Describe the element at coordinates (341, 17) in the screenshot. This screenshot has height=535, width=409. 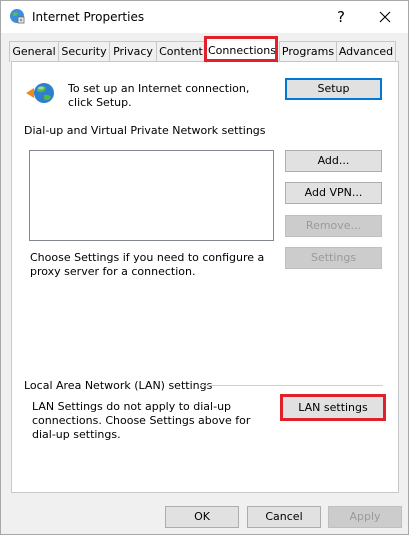
I see `help-button: ?` at that location.